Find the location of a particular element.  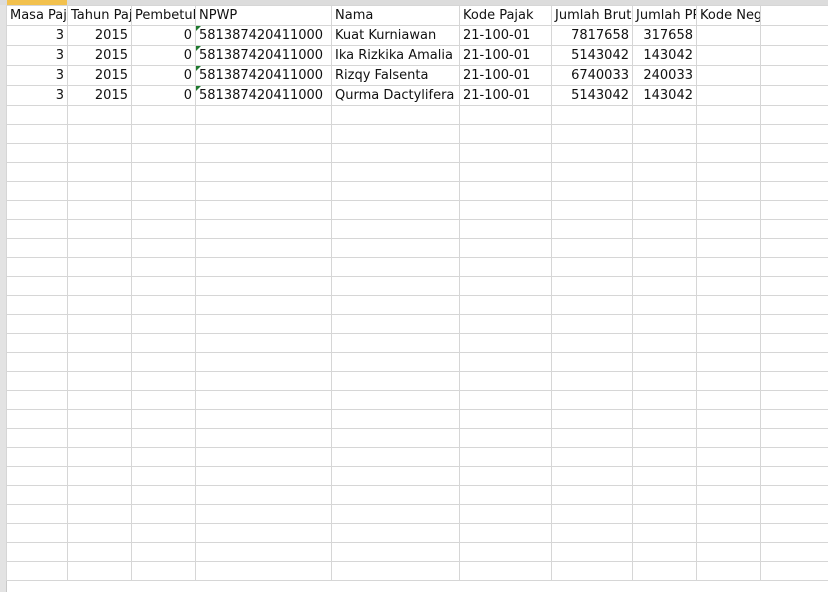

header-cell-npwp: NPWP is located at coordinates (263, 15).